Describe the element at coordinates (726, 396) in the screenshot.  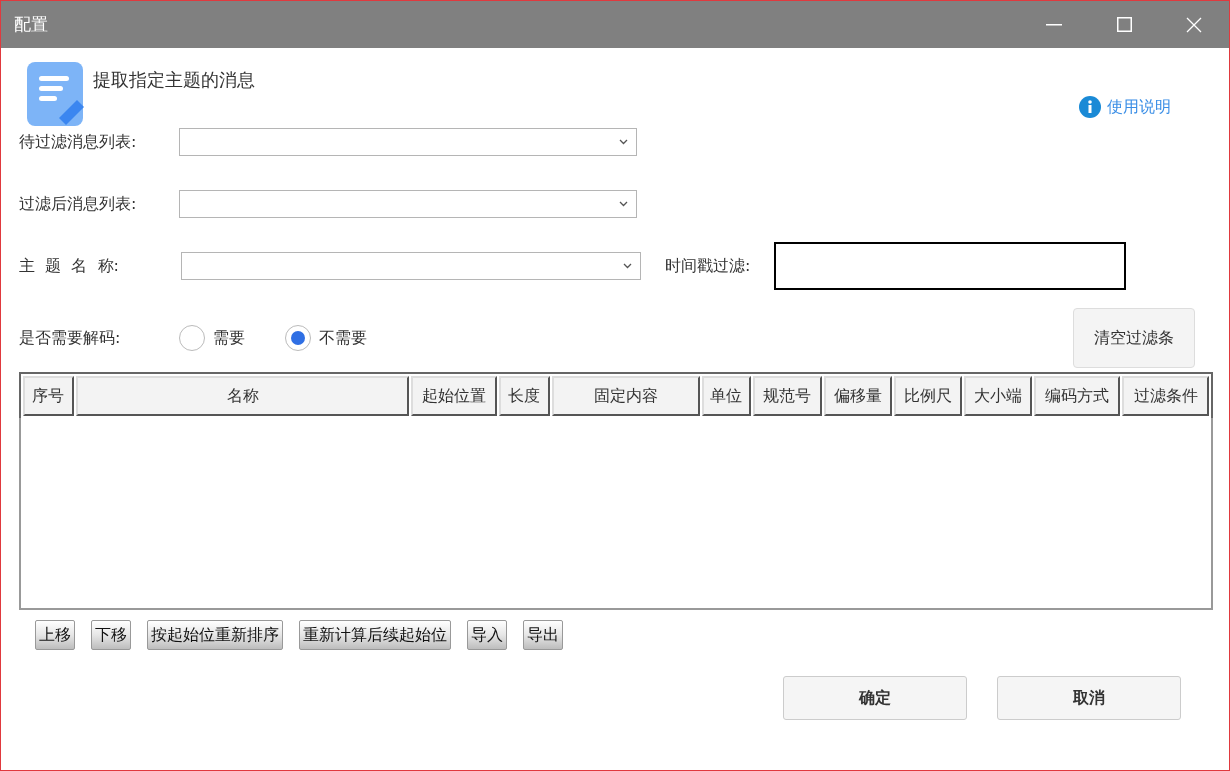
I see `column-header: 单位` at that location.